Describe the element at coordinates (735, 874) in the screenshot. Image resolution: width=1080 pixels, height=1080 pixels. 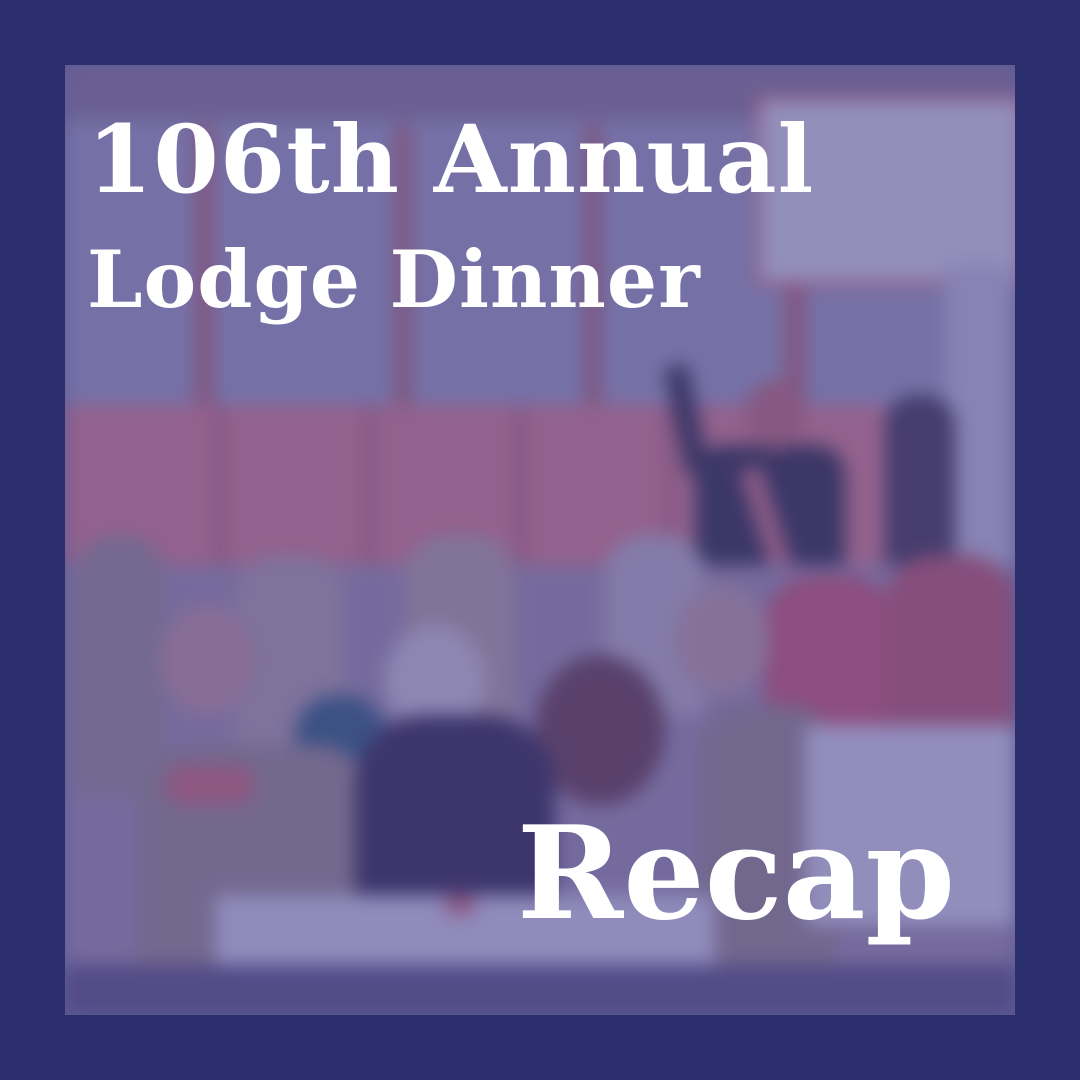
I see `recap-label: Recap` at that location.